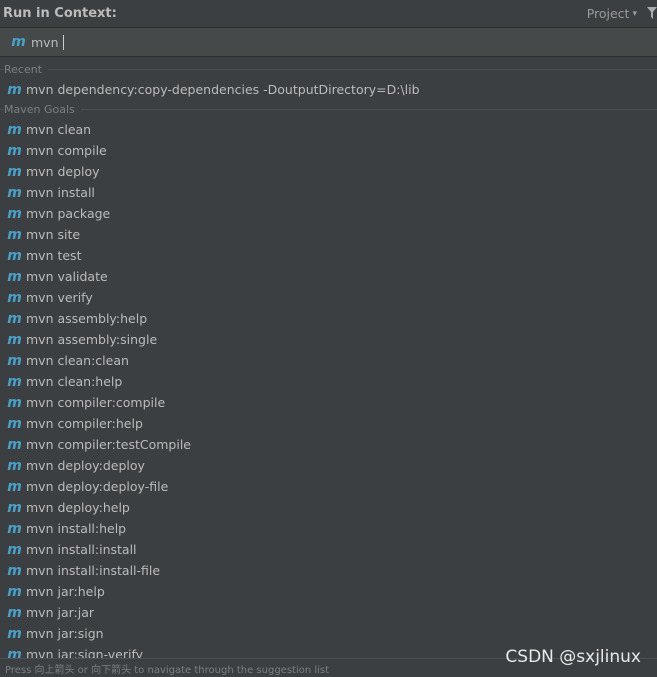  I want to click on list-item: m mvn test, so click(328, 255).